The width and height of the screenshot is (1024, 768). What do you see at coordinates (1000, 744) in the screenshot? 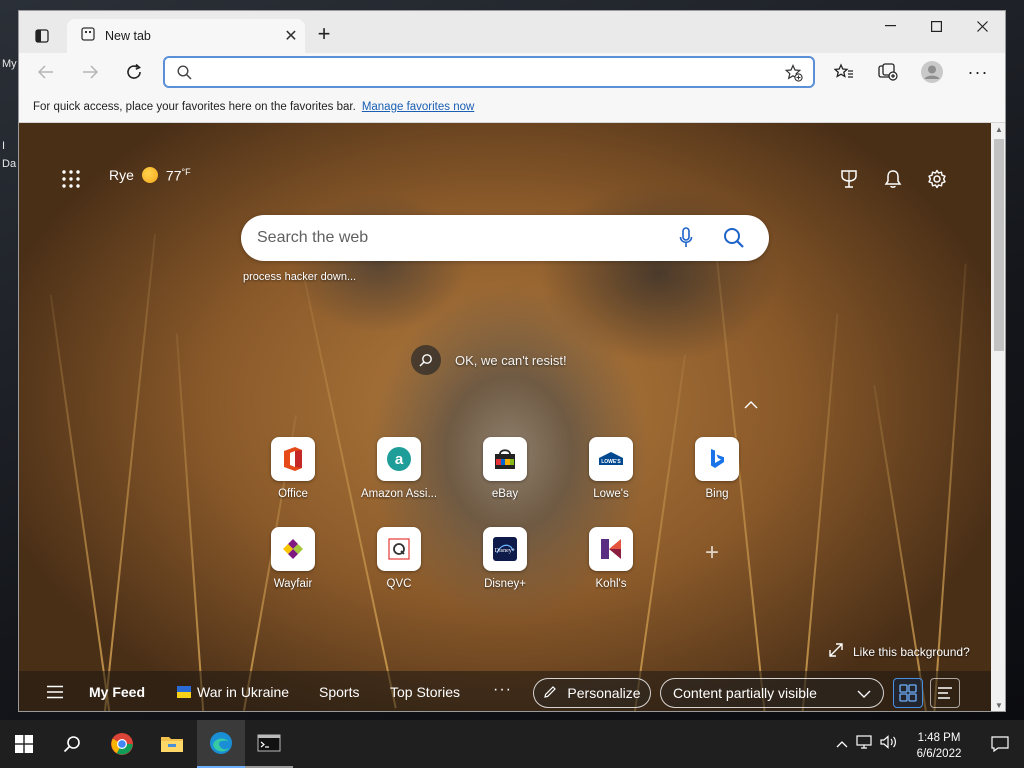
I see `notification-center-icon` at bounding box center [1000, 744].